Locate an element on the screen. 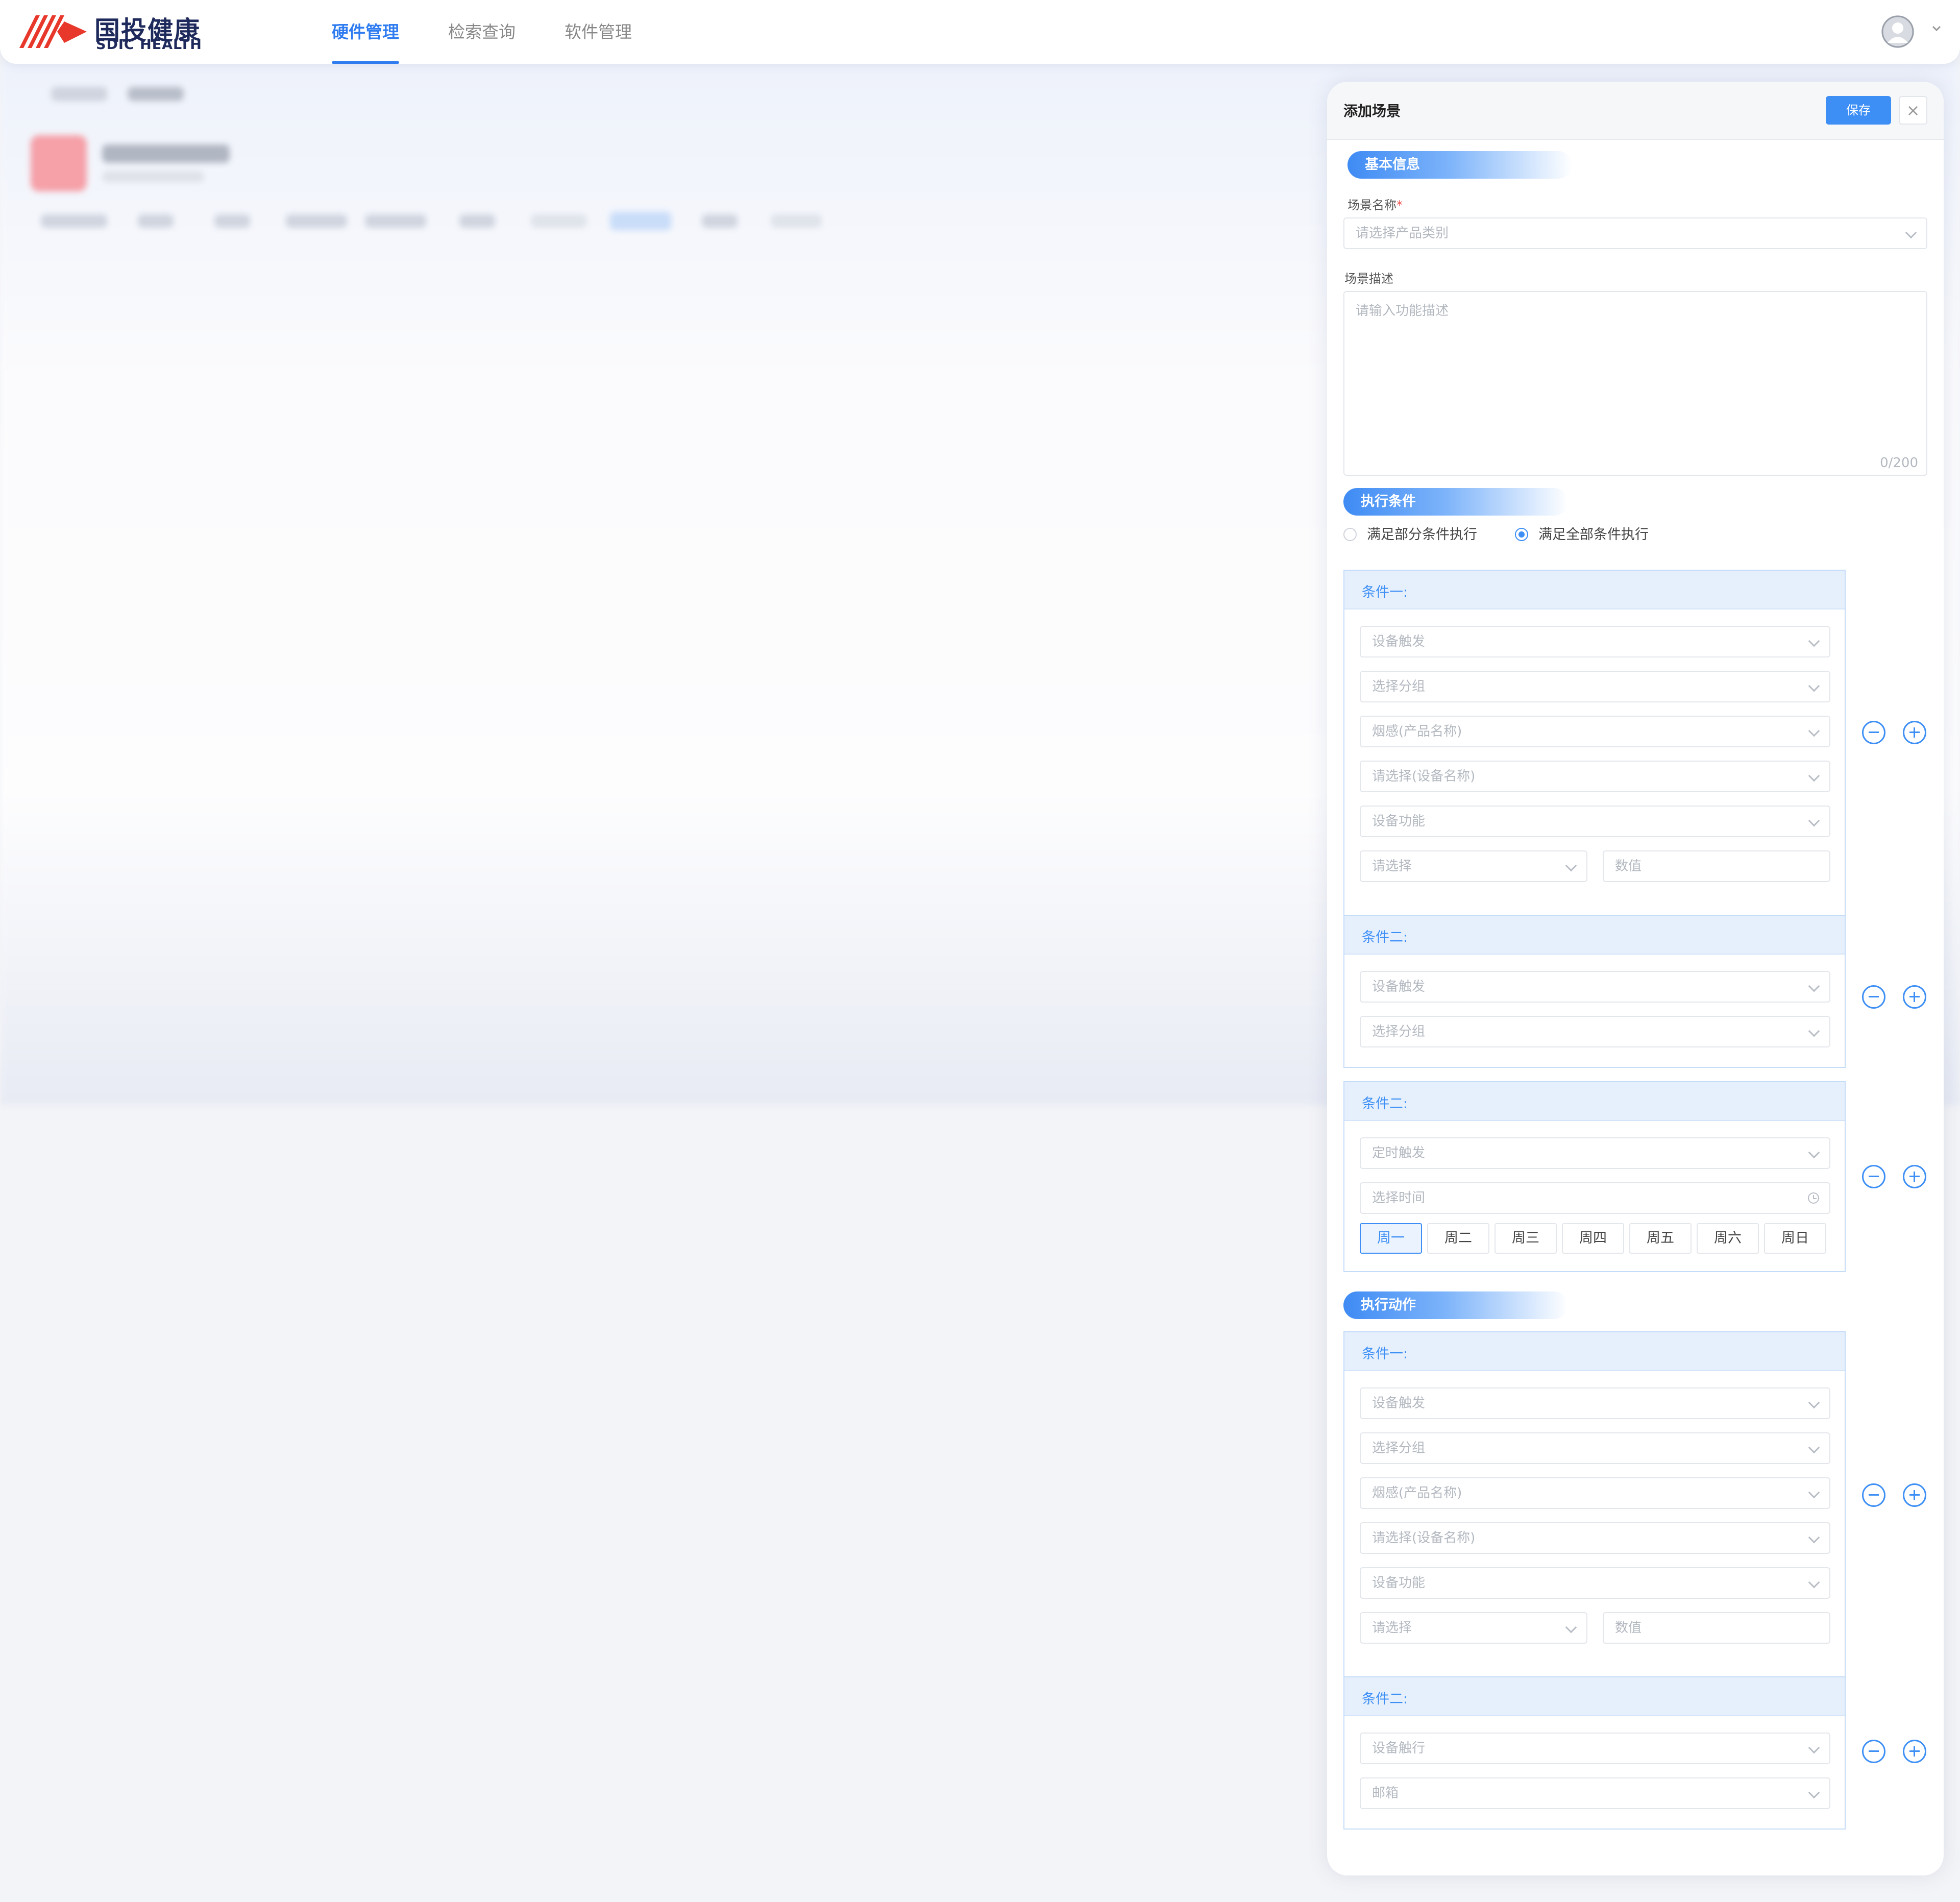  drawer-title: 添加场景 is located at coordinates (1372, 111).